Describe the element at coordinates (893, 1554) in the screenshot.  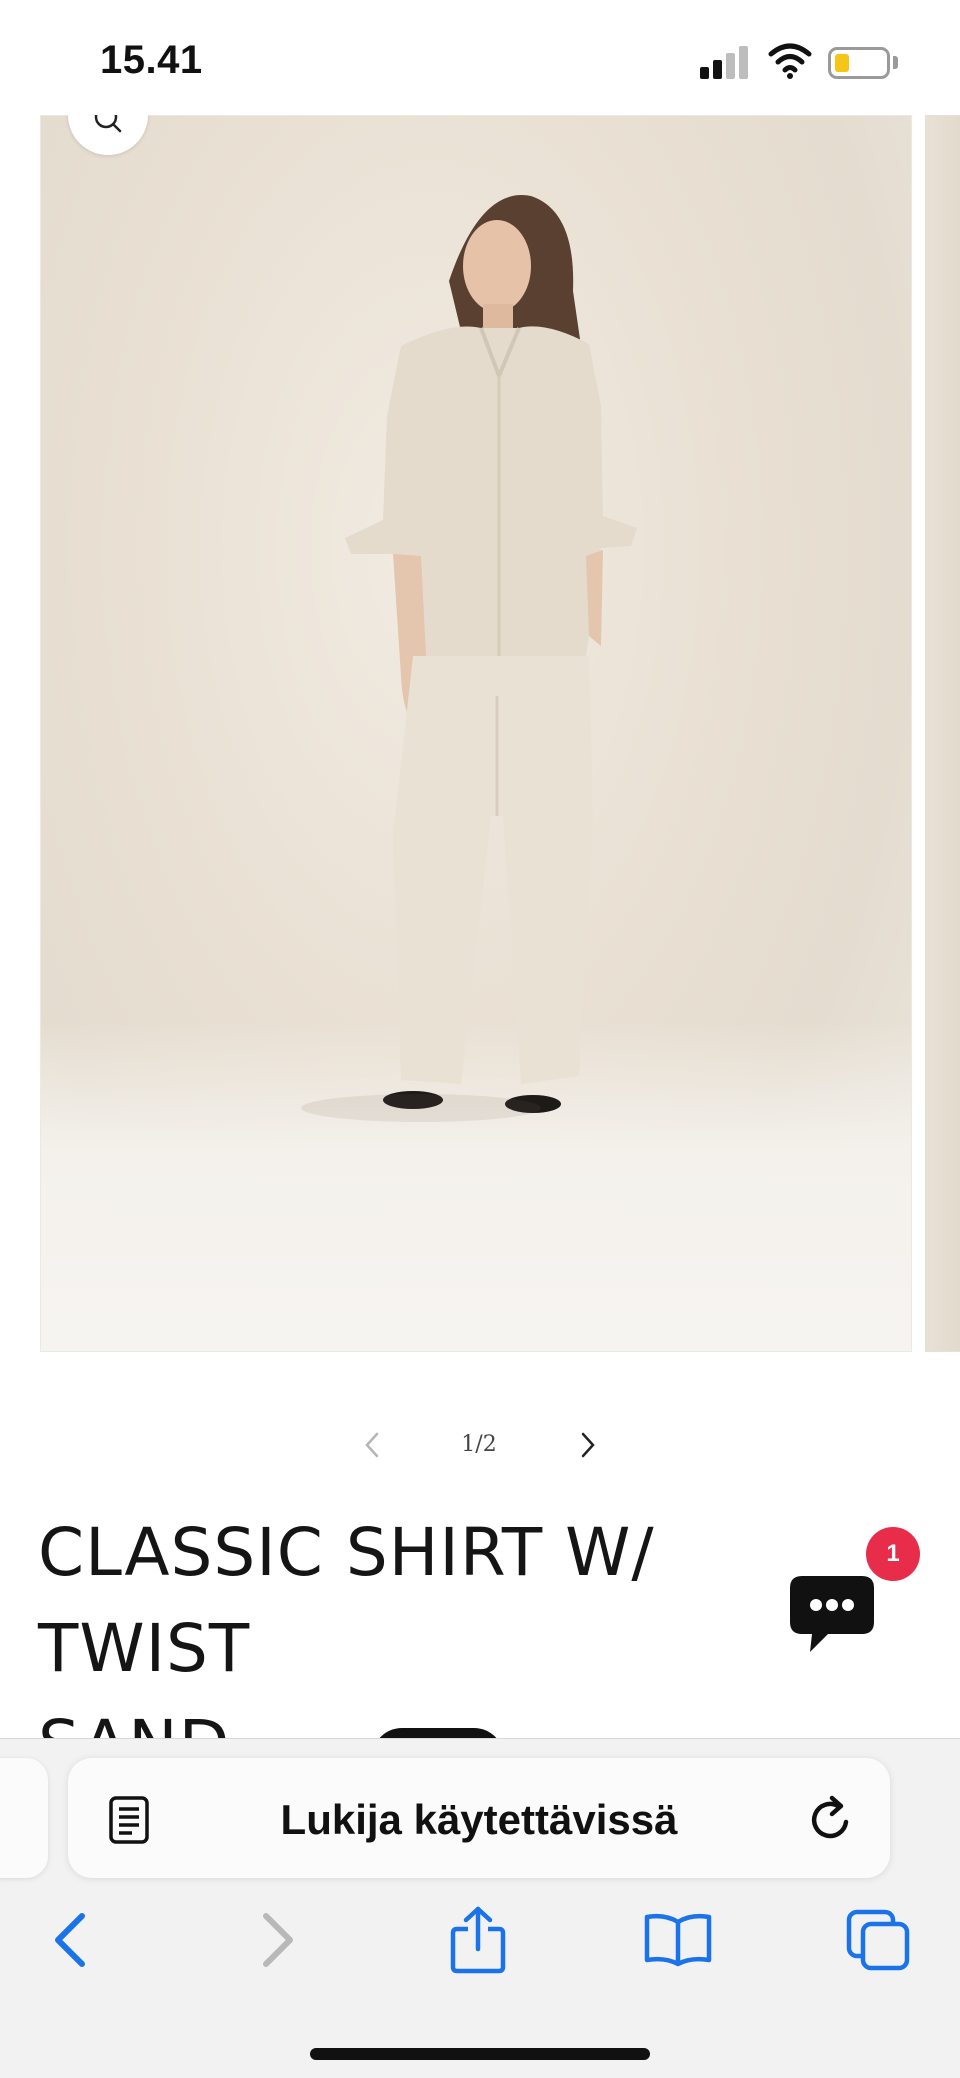
I see `chat-unread-badge: 1` at that location.